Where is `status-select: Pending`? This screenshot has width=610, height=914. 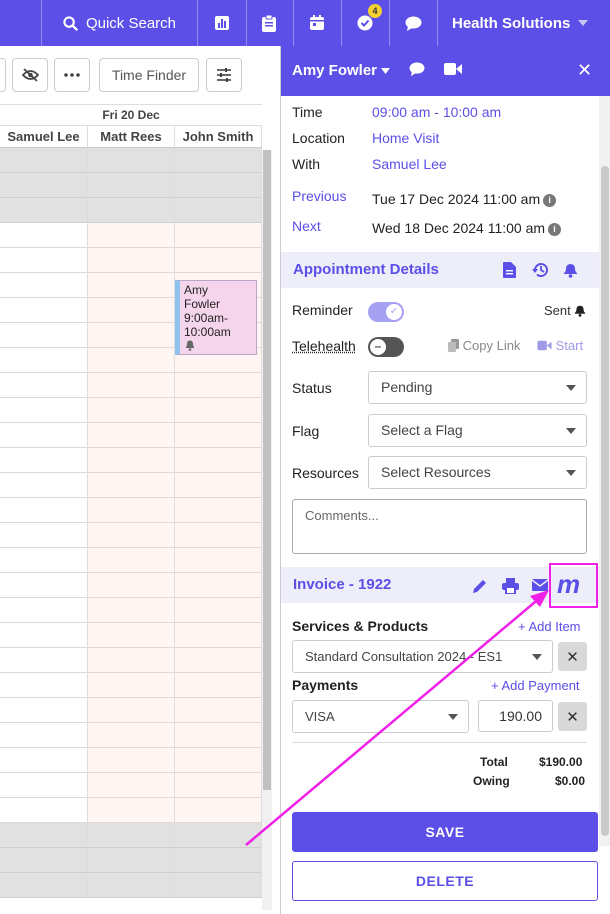 status-select: Pending is located at coordinates (477, 387).